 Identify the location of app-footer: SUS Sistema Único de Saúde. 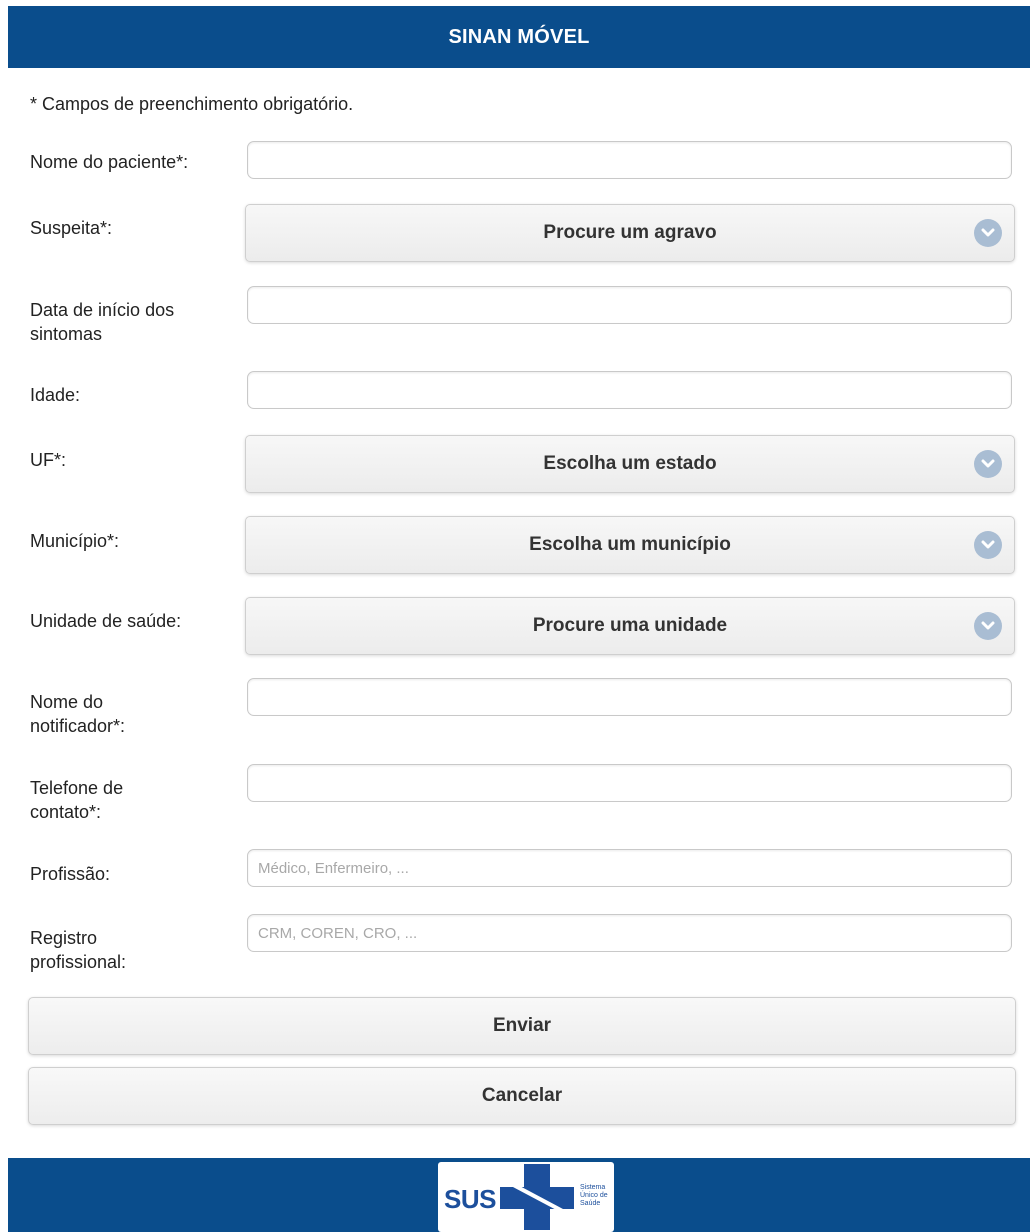
(519, 1195).